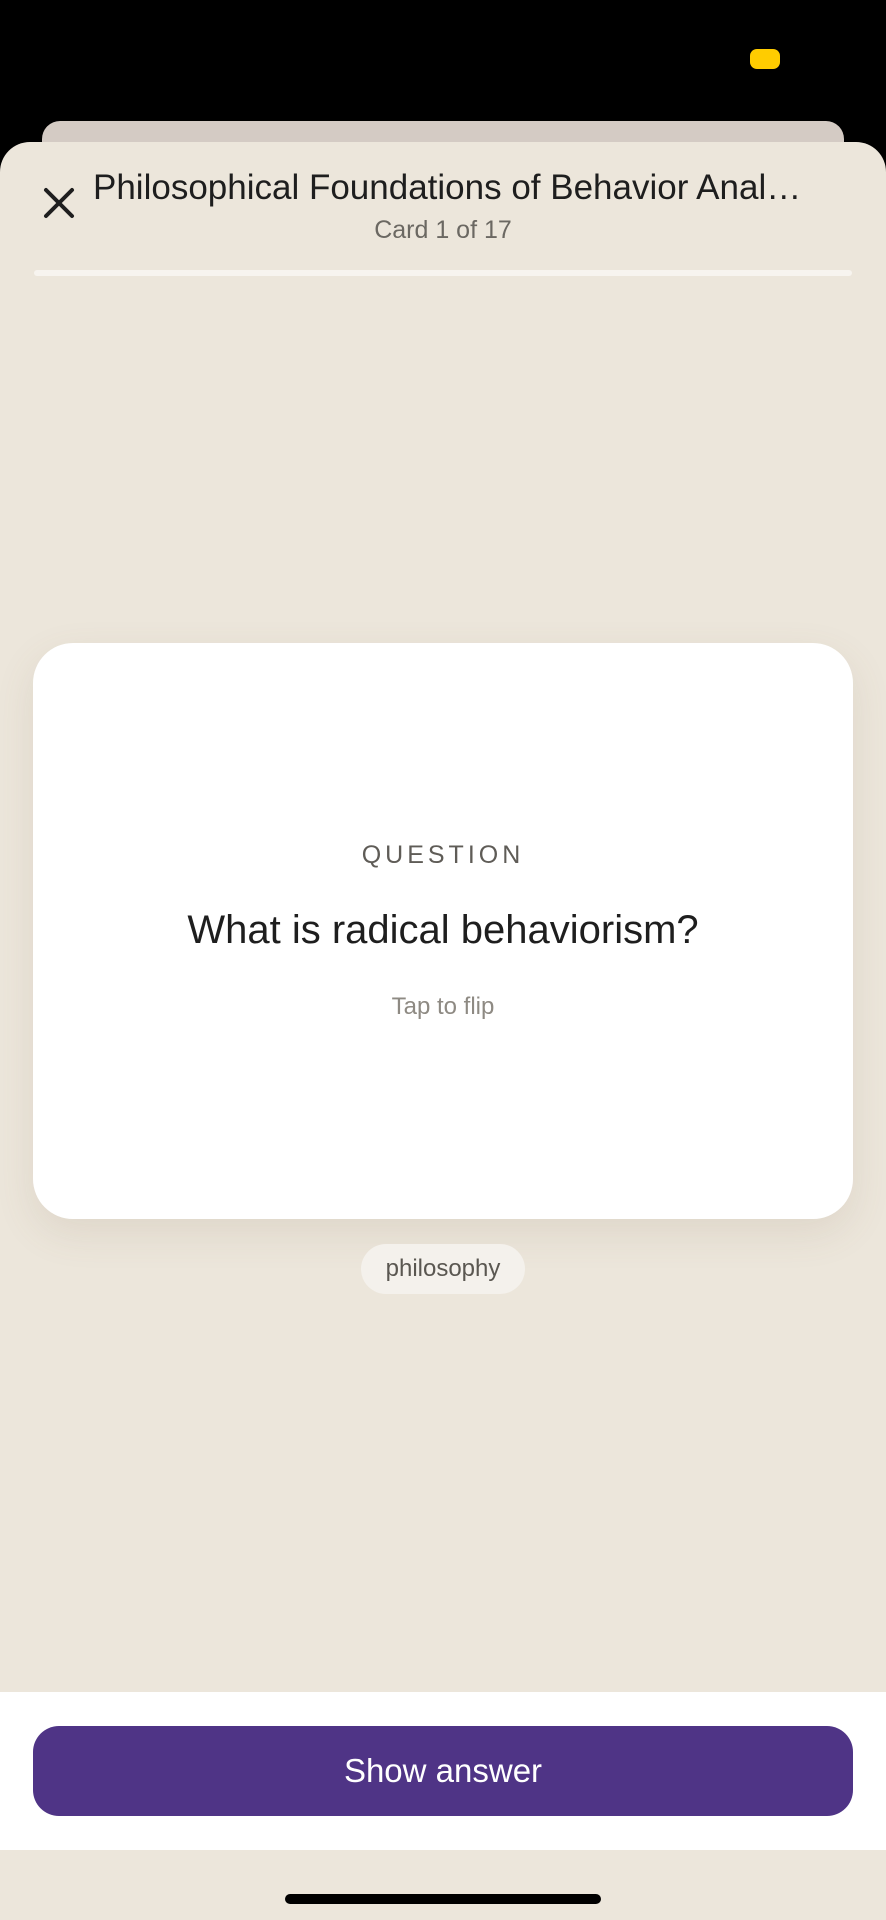 This screenshot has height=1920, width=886. Describe the element at coordinates (443, 230) in the screenshot. I see `card-counter: Card 1 of 17` at that location.